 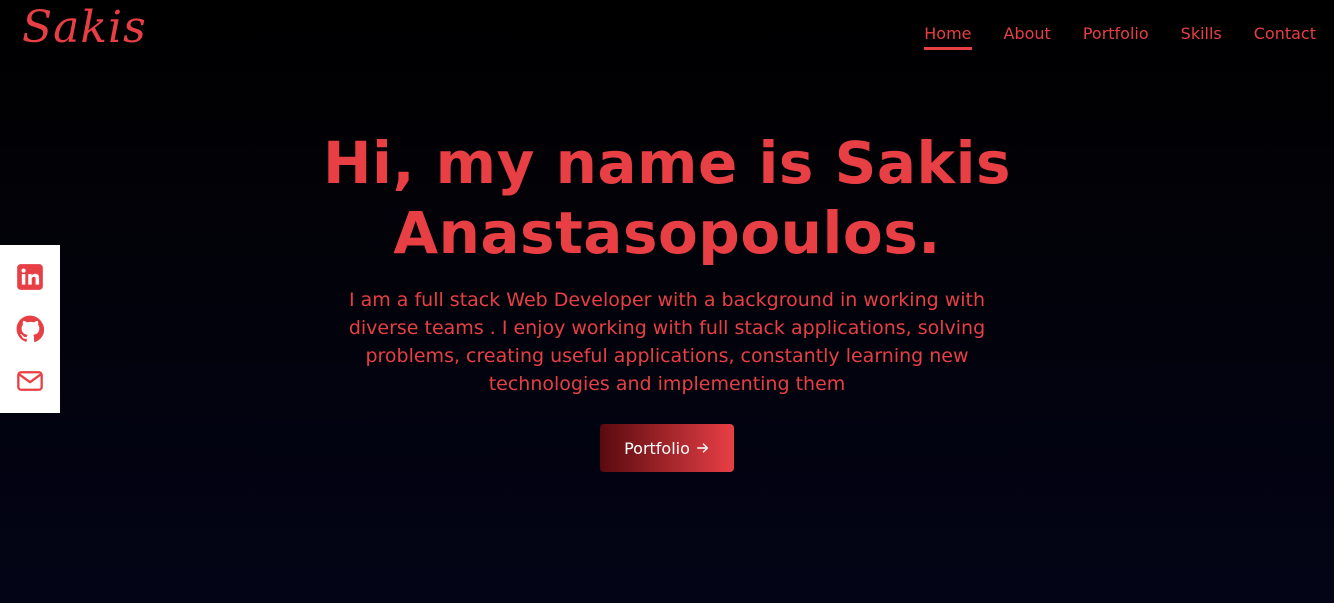 I want to click on nav-contact: Contact, so click(x=1285, y=34).